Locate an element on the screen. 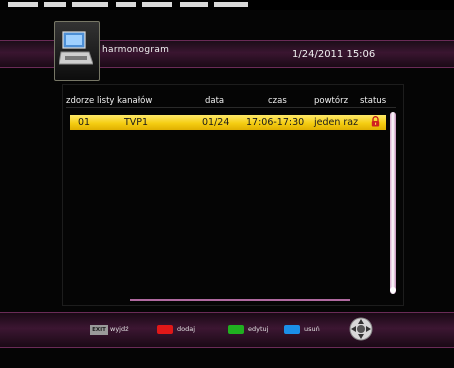 This screenshot has height=368, width=454. edit-label: edytuj is located at coordinates (258, 329).